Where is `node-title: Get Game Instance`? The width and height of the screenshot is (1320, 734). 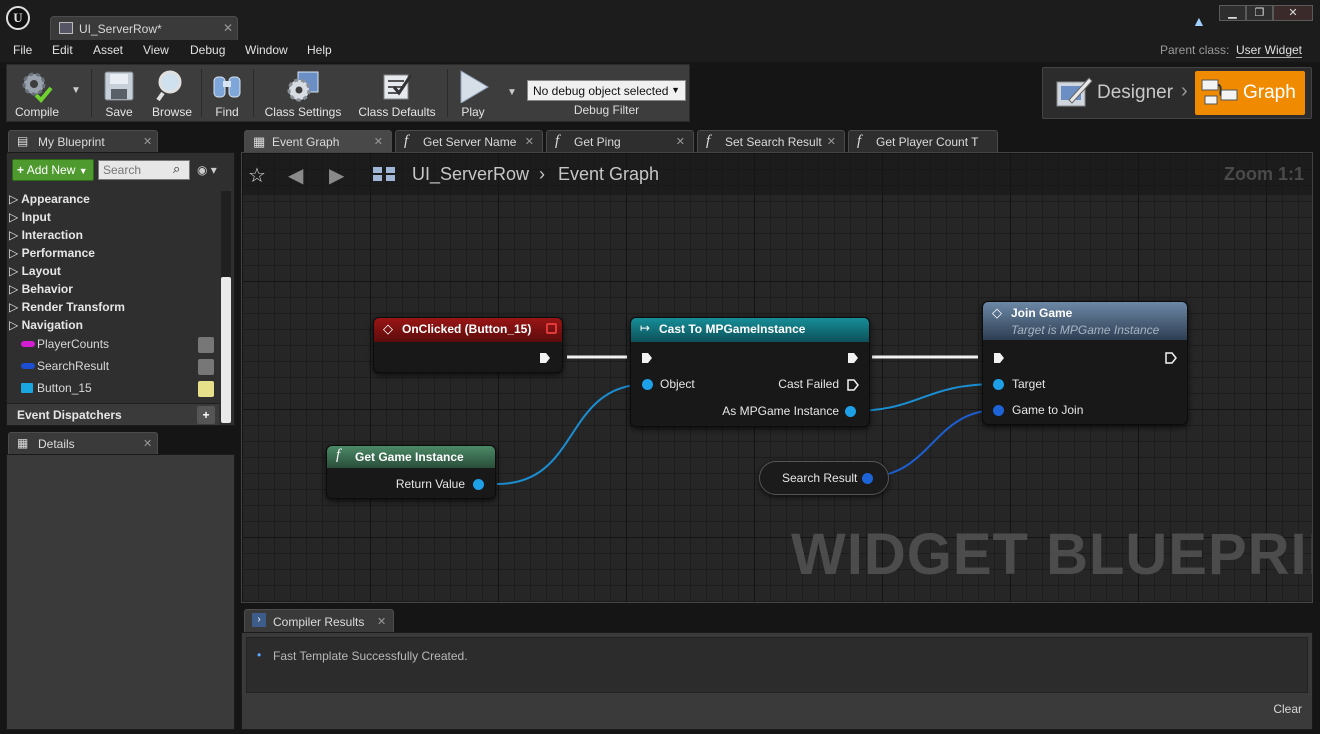 node-title: Get Game Instance is located at coordinates (409, 457).